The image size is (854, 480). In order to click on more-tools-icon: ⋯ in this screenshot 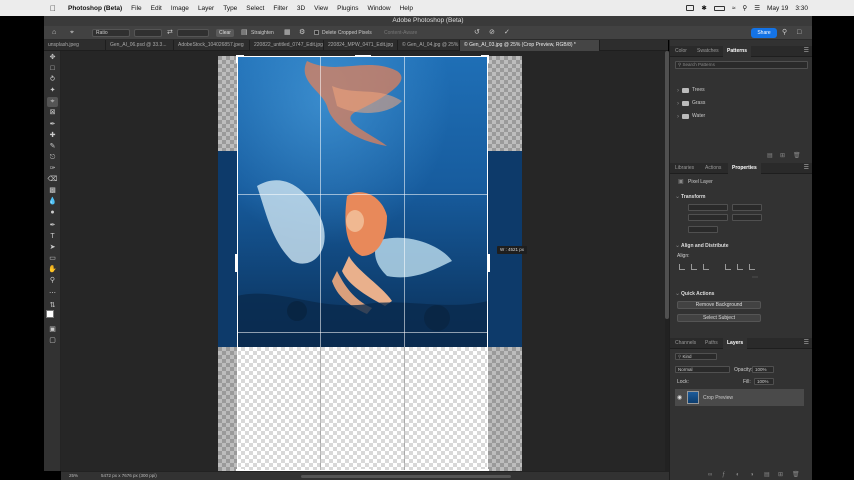, I will do `click(52, 294)`.